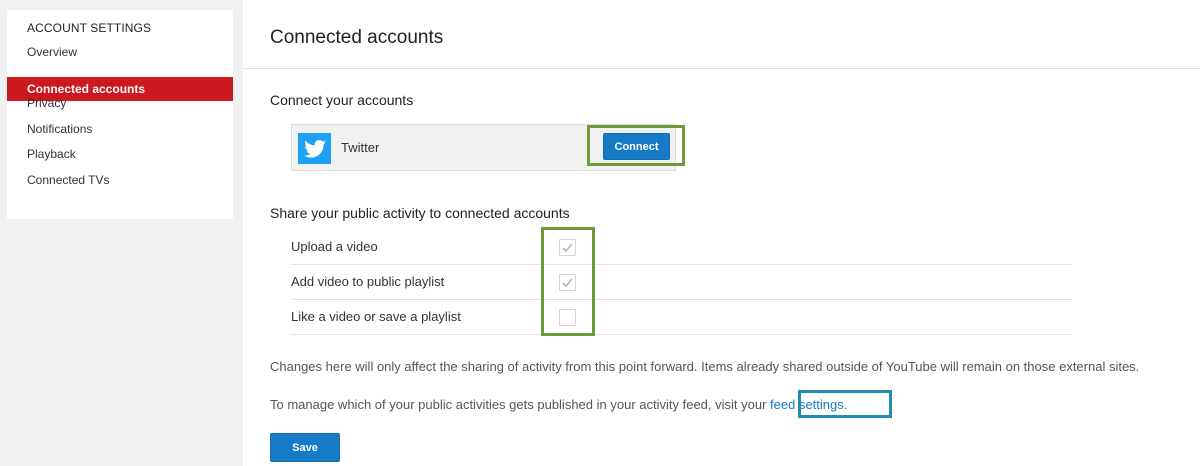 This screenshot has height=466, width=1200. Describe the element at coordinates (568, 281) in the screenshot. I see `checkbox-highlight-box` at that location.